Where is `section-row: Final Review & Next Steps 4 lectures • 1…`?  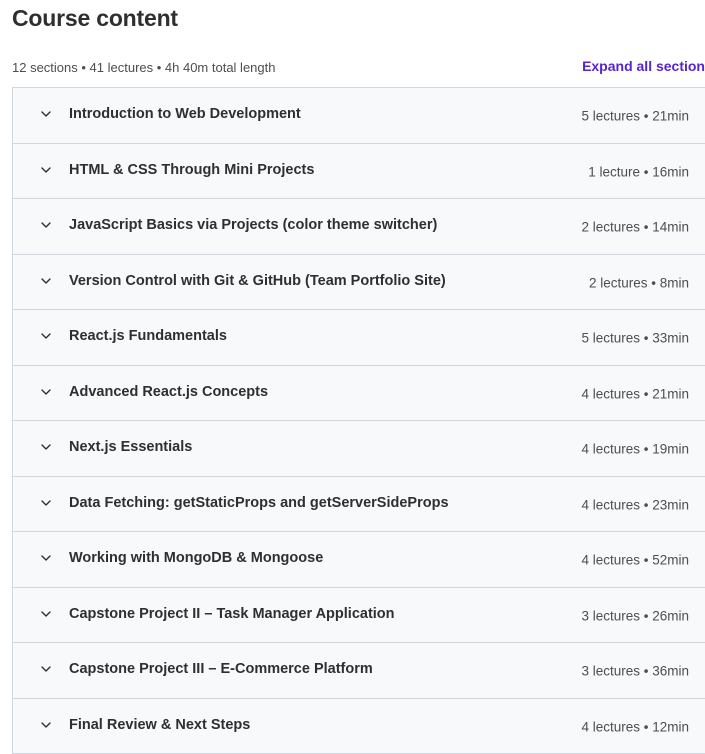
section-row: Final Review & Next Steps 4 lectures • 1… is located at coordinates (359, 726).